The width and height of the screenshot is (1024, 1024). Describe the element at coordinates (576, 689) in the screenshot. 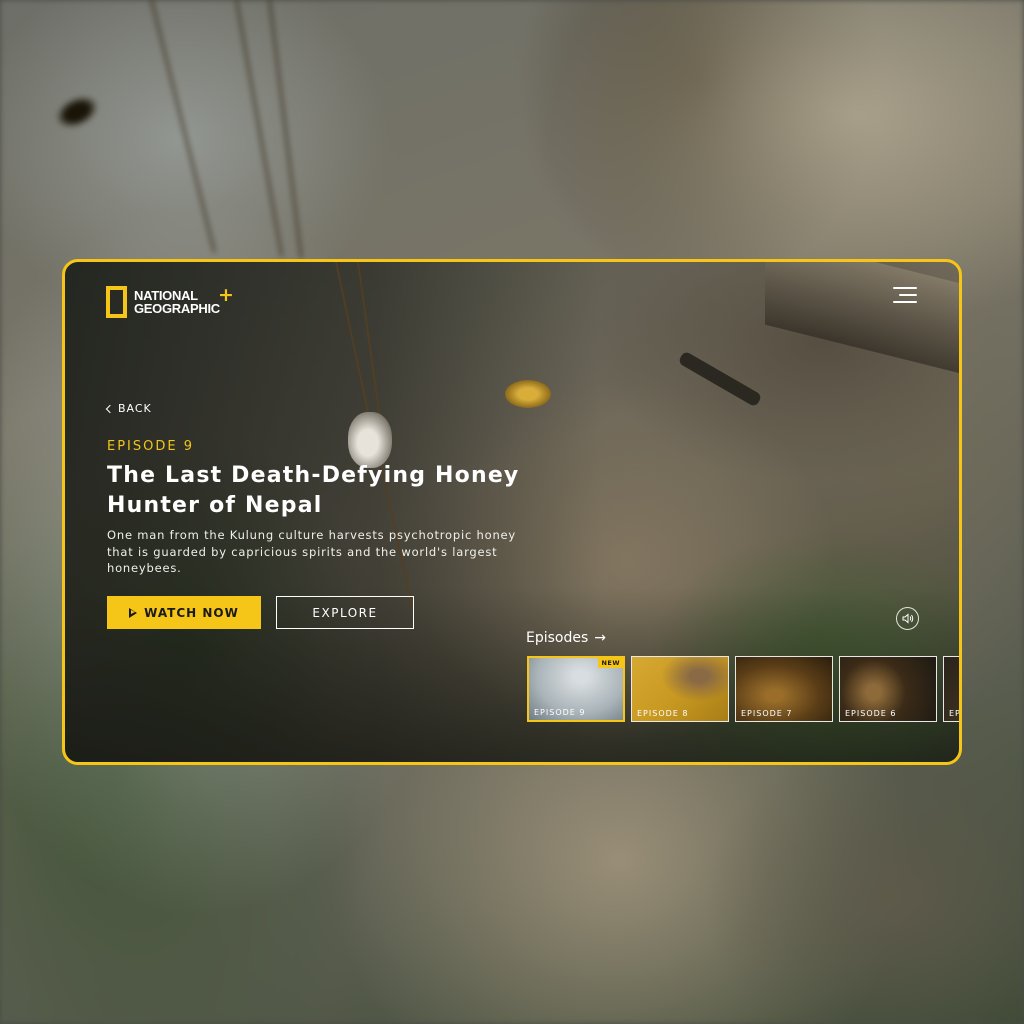

I see `episode-thumb-9: NEW EPISODE 9` at that location.